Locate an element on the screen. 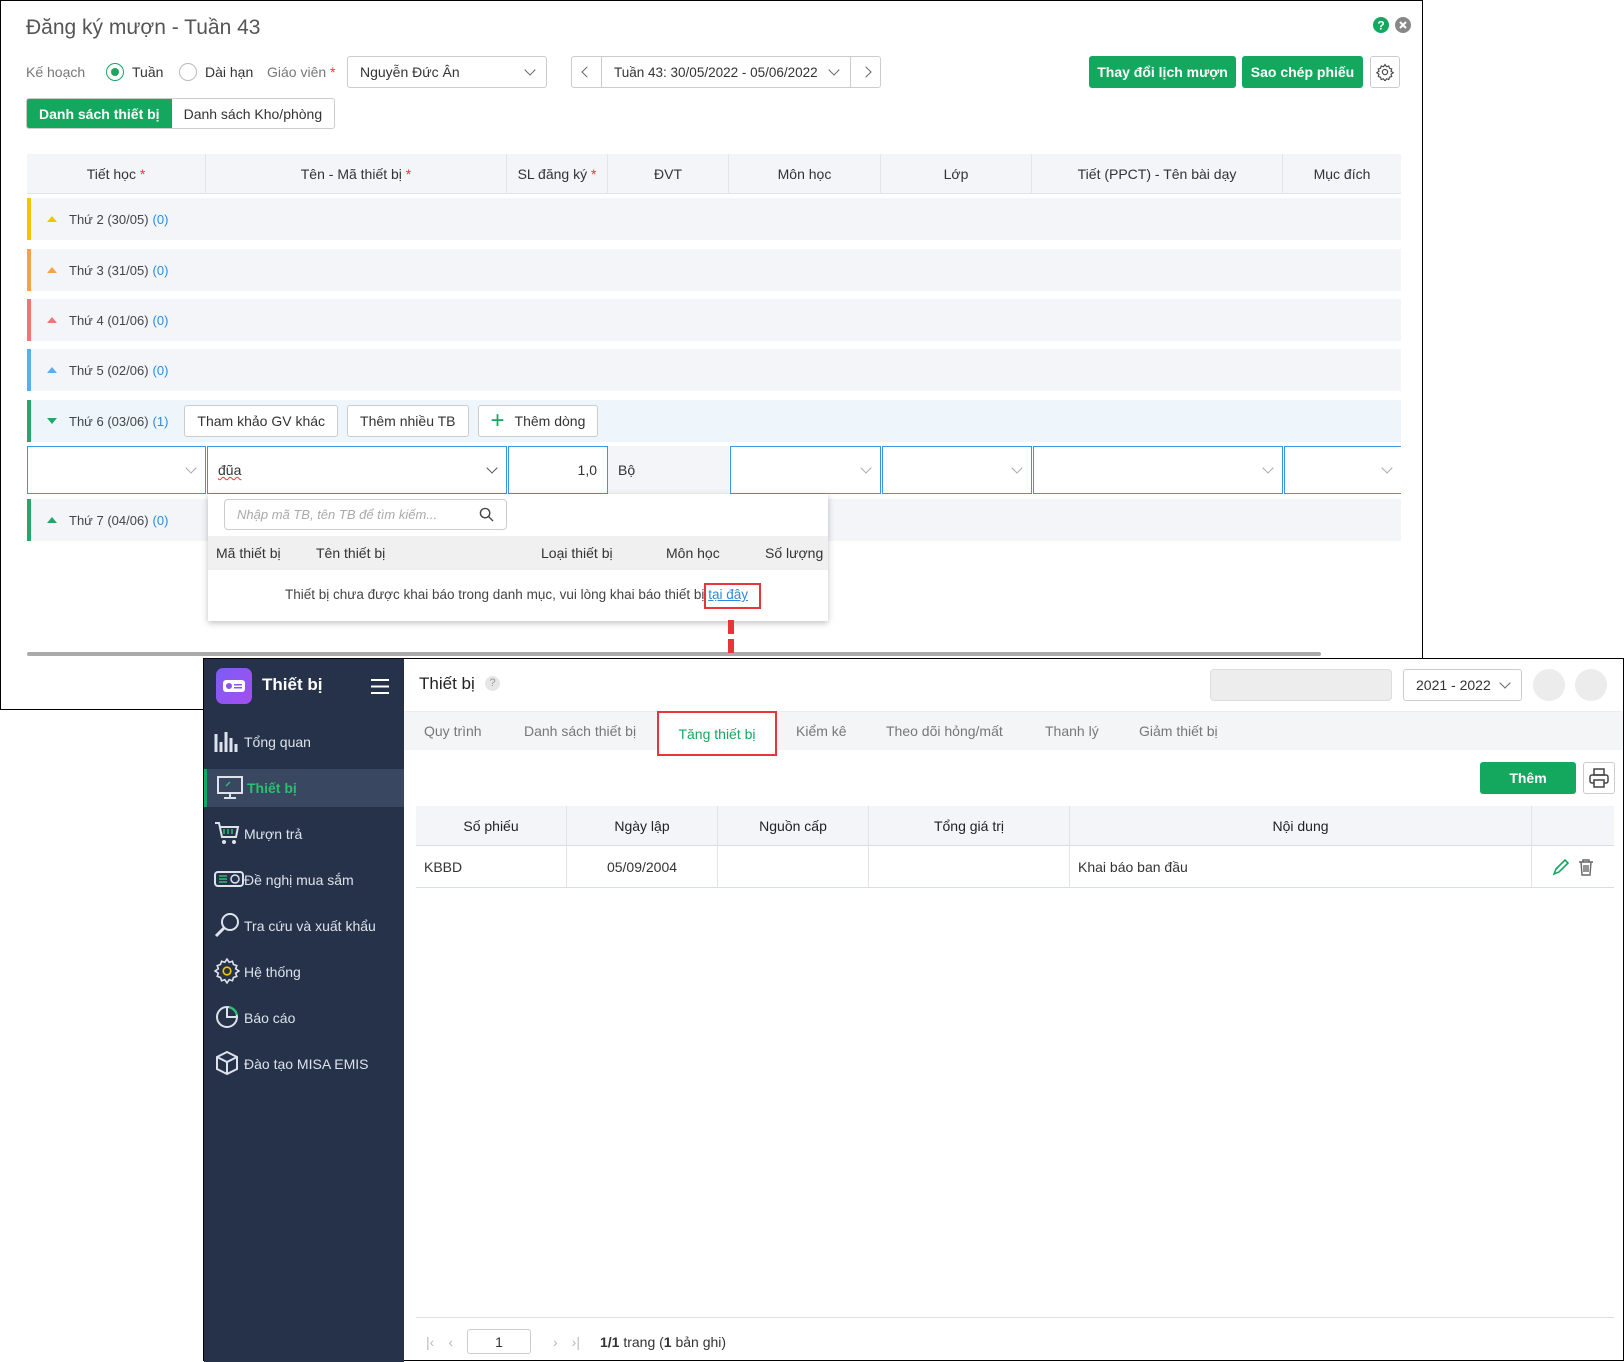 Image resolution: width=1624 pixels, height=1362 pixels. cart-icon is located at coordinates (227, 833).